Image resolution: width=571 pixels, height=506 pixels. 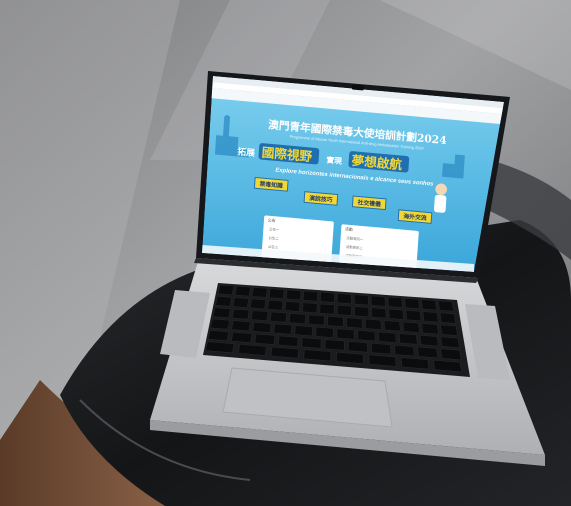 What do you see at coordinates (349, 229) in the screenshot?
I see `card-right-title: 活動` at bounding box center [349, 229].